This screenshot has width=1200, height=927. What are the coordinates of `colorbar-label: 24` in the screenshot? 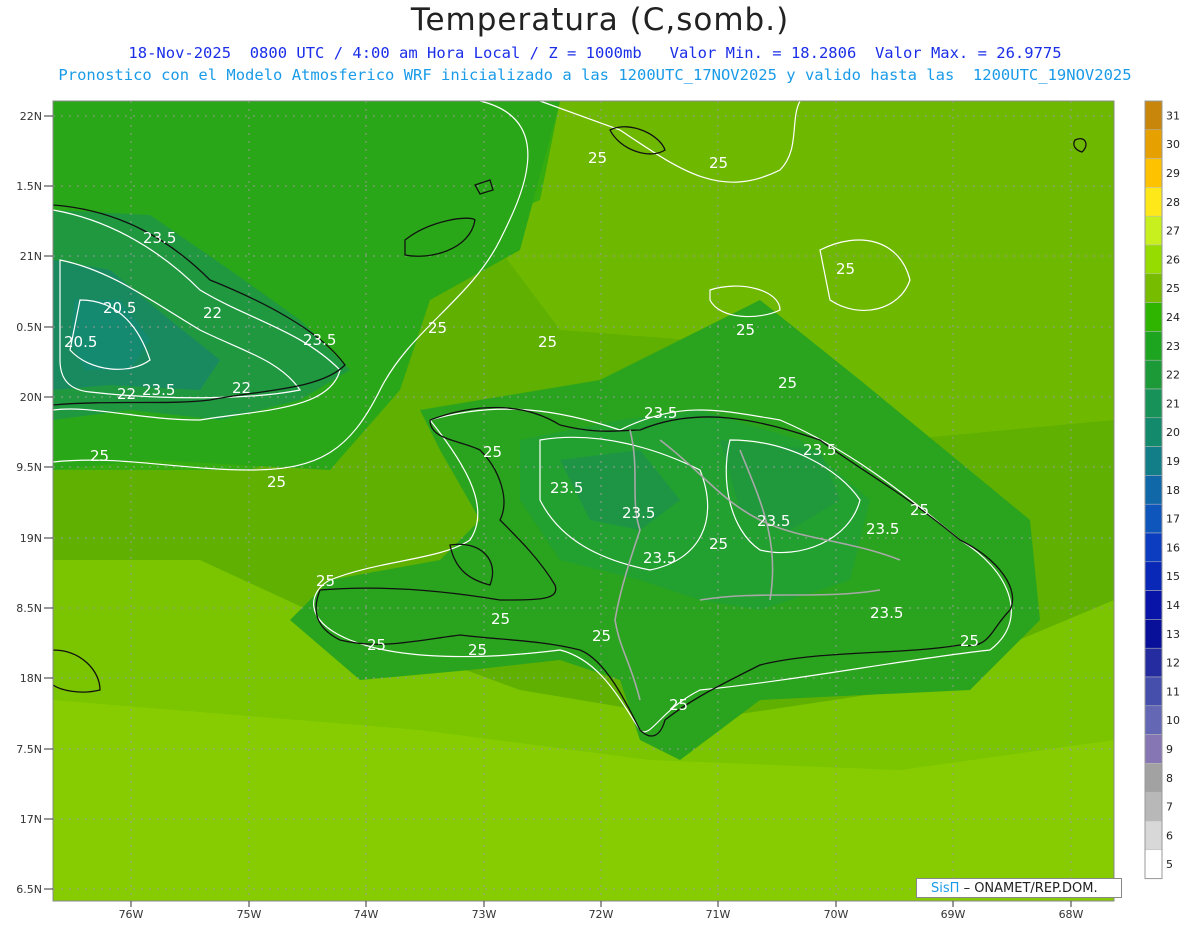 It's located at (1173, 317).